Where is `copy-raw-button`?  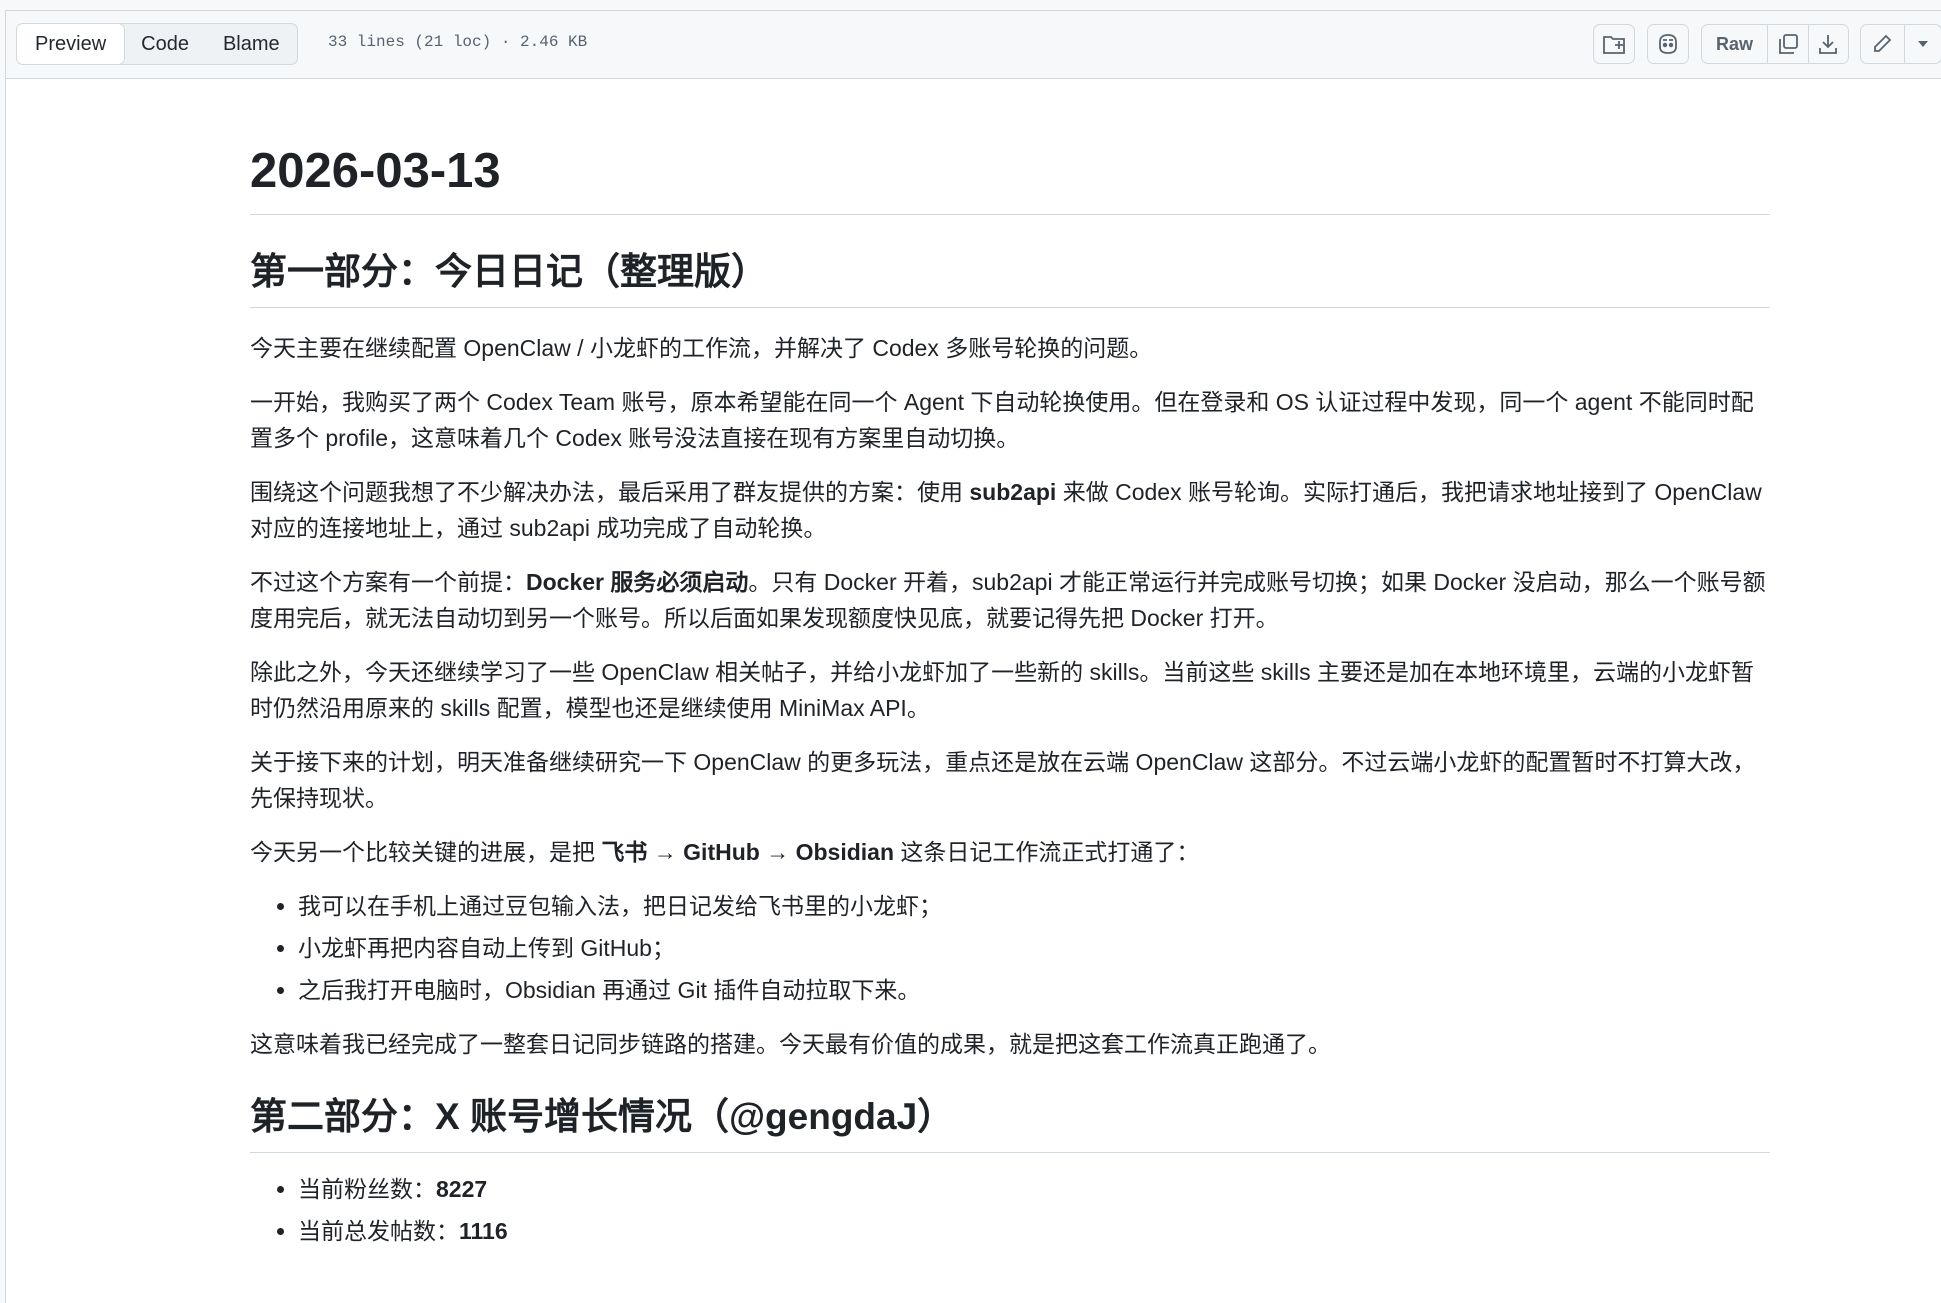
copy-raw-button is located at coordinates (1787, 44).